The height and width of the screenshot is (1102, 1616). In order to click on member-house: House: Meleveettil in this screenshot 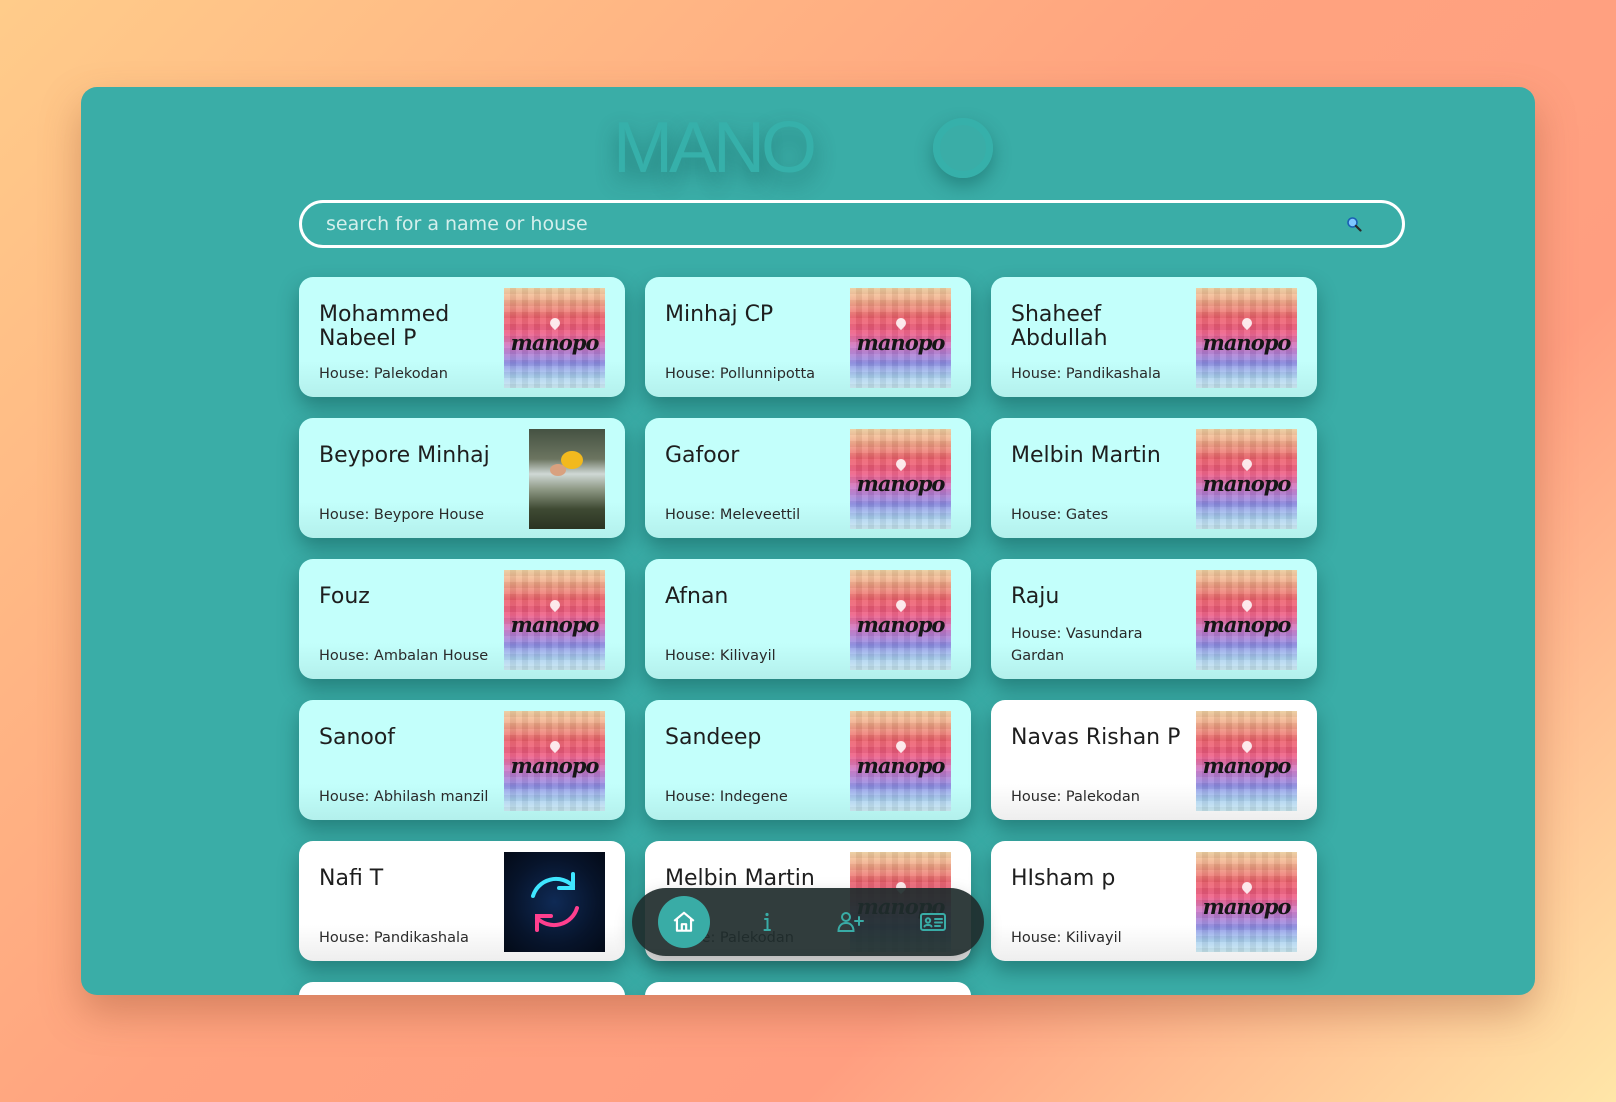, I will do `click(733, 515)`.